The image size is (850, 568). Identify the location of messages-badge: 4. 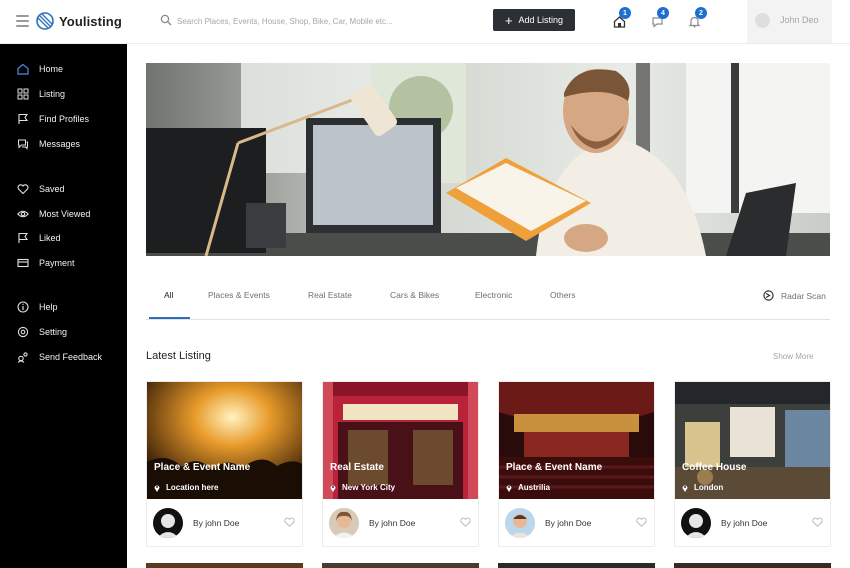
(663, 13).